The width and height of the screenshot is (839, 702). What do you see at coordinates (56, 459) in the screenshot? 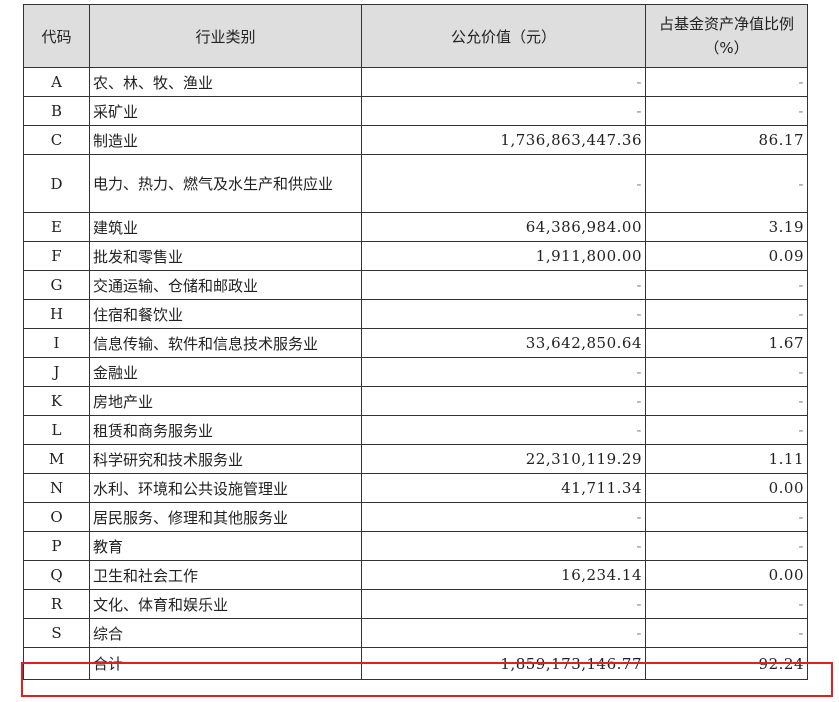
I see `row-code-cell: M` at bounding box center [56, 459].